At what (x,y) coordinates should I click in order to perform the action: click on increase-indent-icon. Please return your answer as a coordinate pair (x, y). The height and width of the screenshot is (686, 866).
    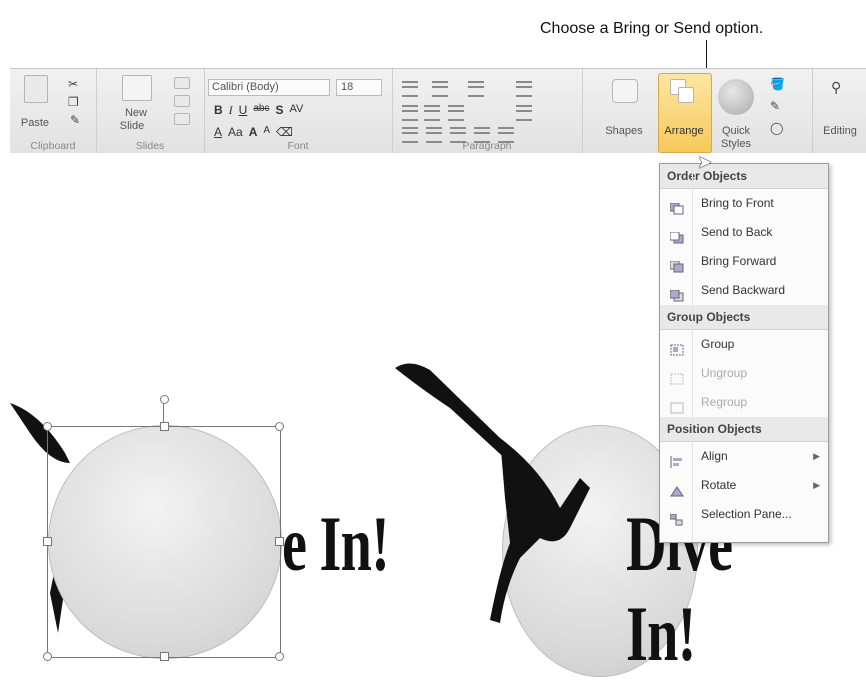
    Looking at the image, I should click on (432, 113).